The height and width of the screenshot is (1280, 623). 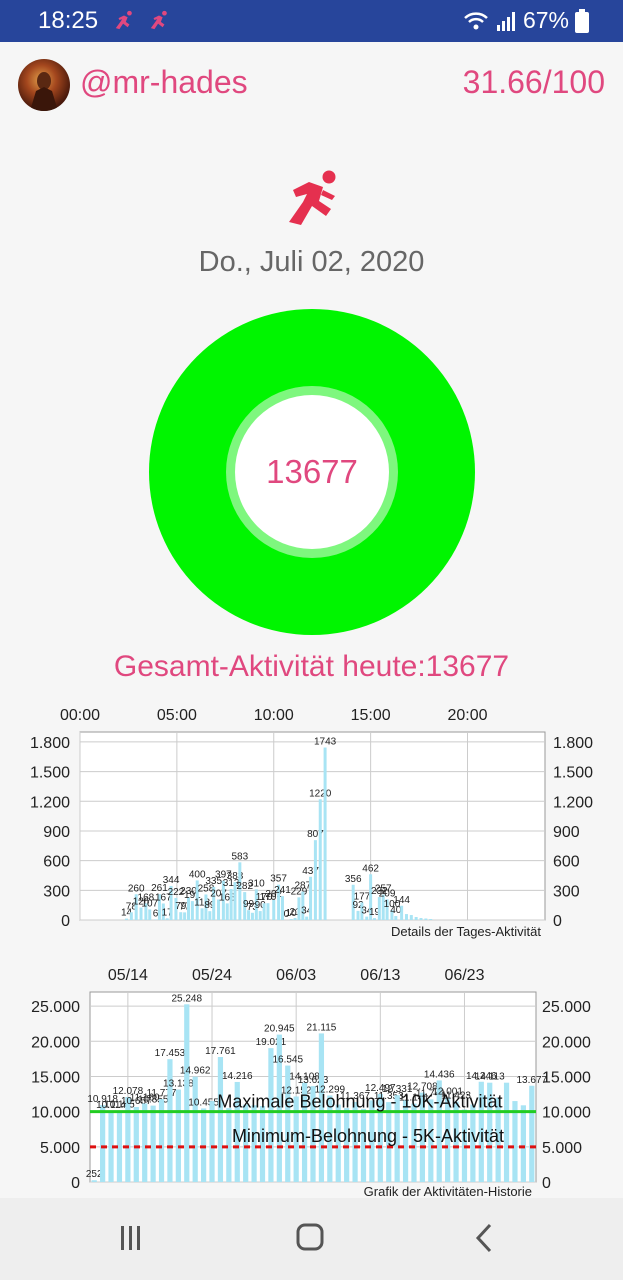 I want to click on bar-value-label: 13.138, so click(x=178, y=1084).